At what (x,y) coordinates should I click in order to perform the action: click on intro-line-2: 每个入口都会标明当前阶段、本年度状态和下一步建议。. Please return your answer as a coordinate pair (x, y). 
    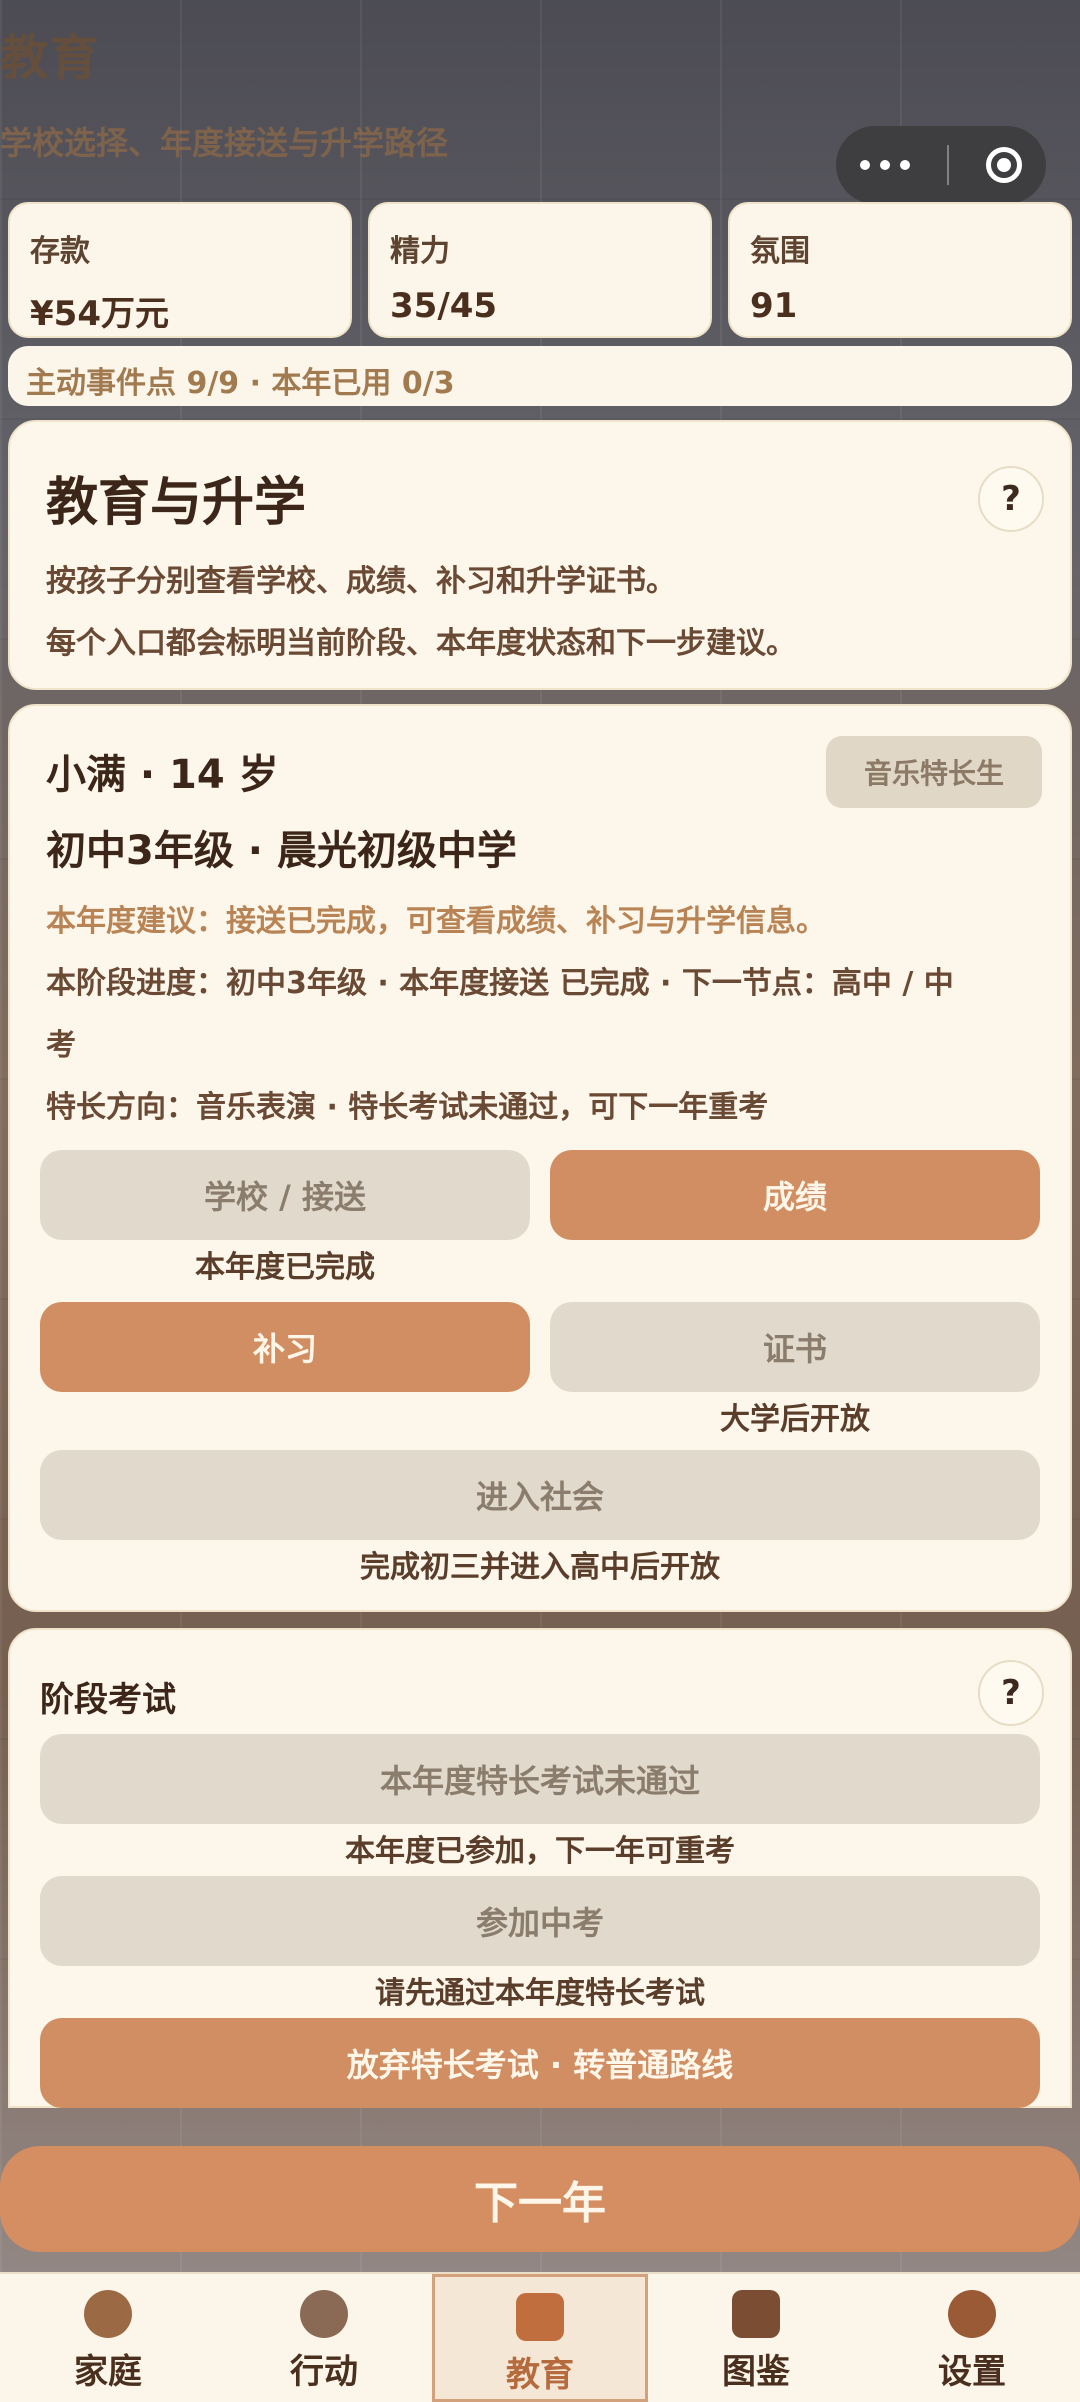
    Looking at the image, I should click on (421, 643).